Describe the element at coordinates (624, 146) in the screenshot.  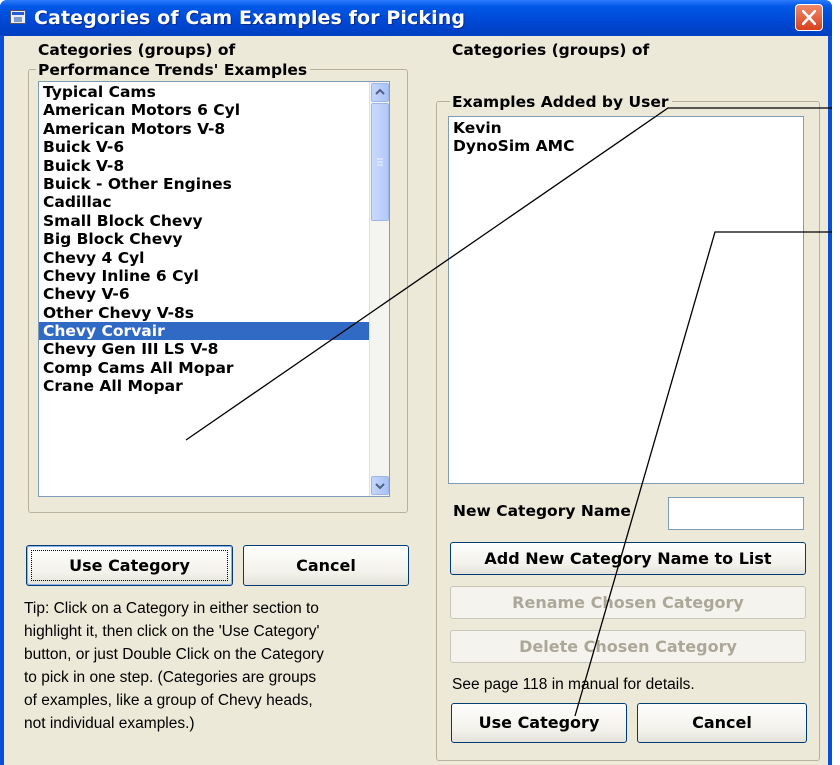
I see `list-item: DynoSim AMC` at that location.